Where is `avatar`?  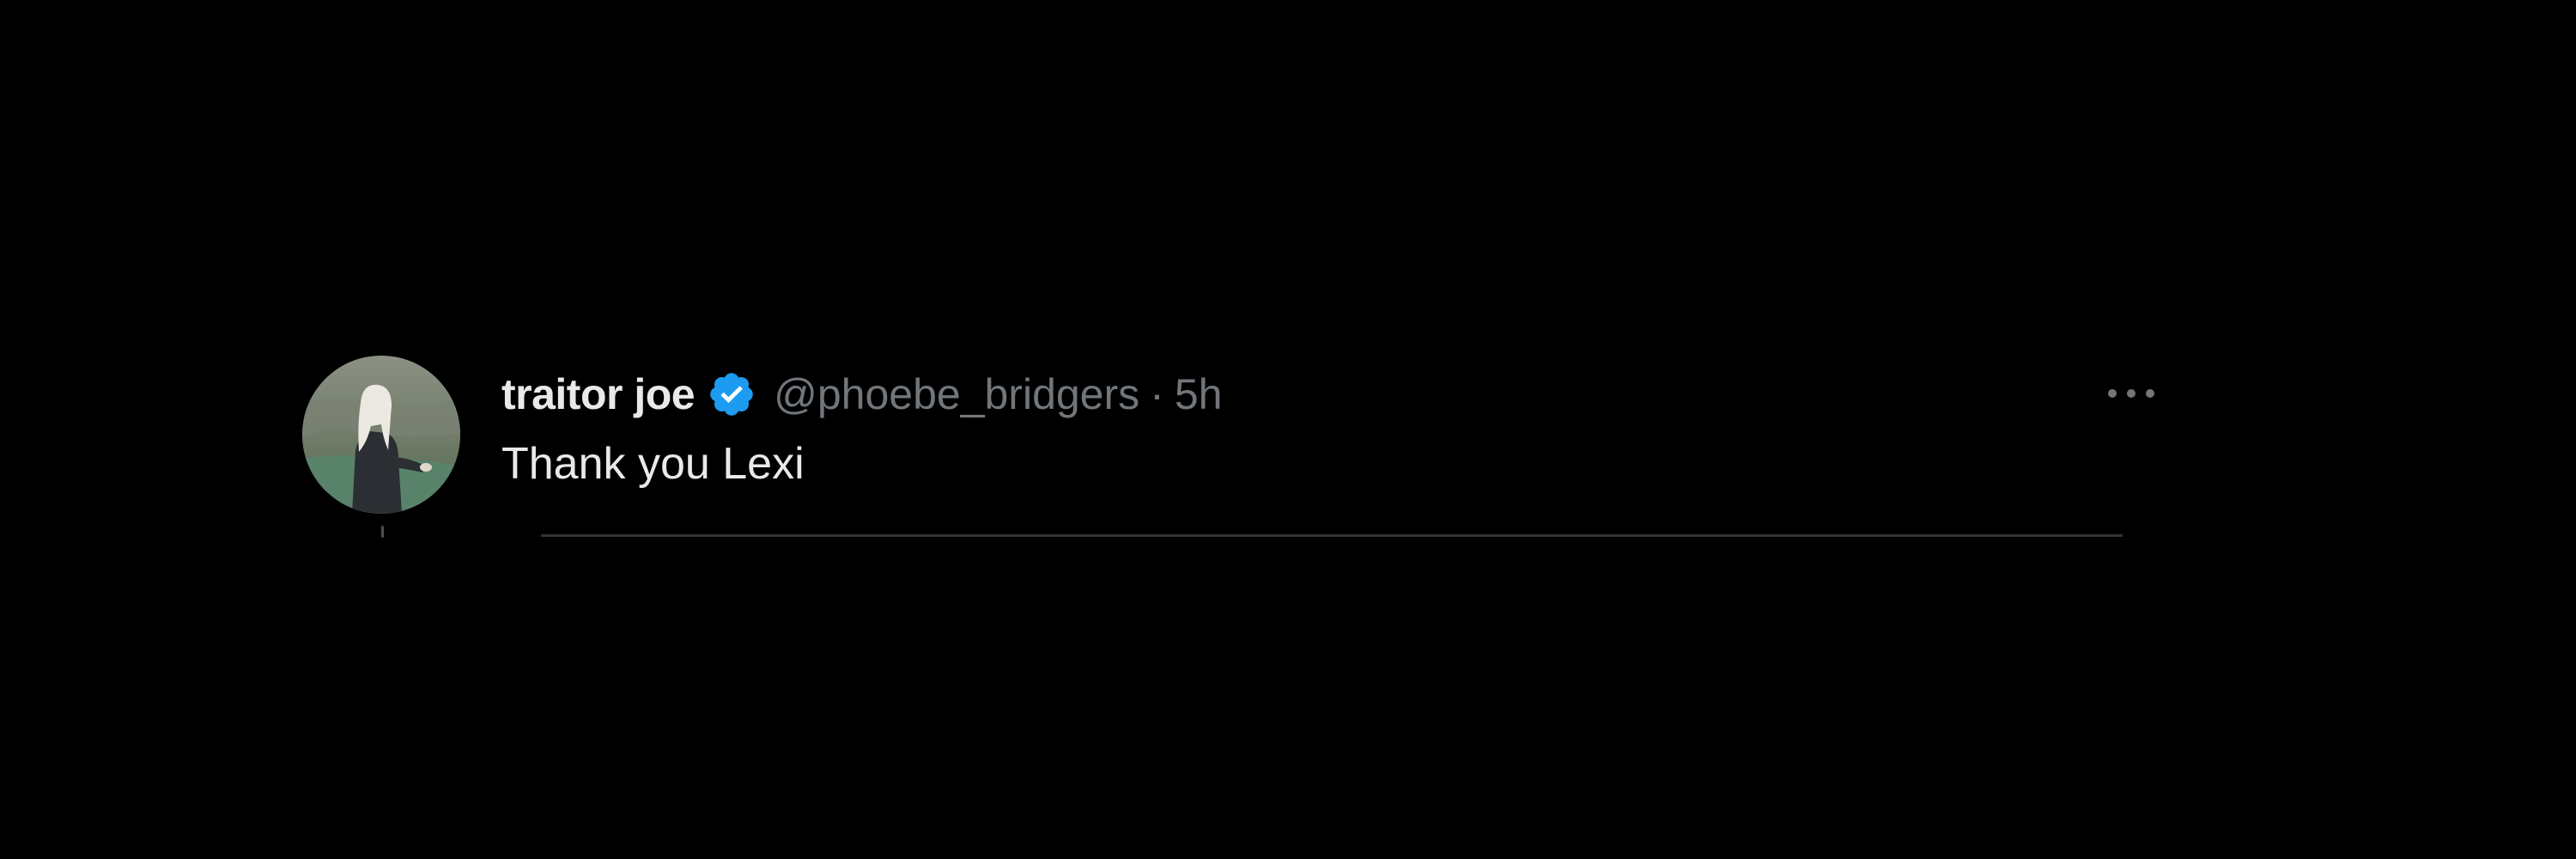
avatar is located at coordinates (381, 435).